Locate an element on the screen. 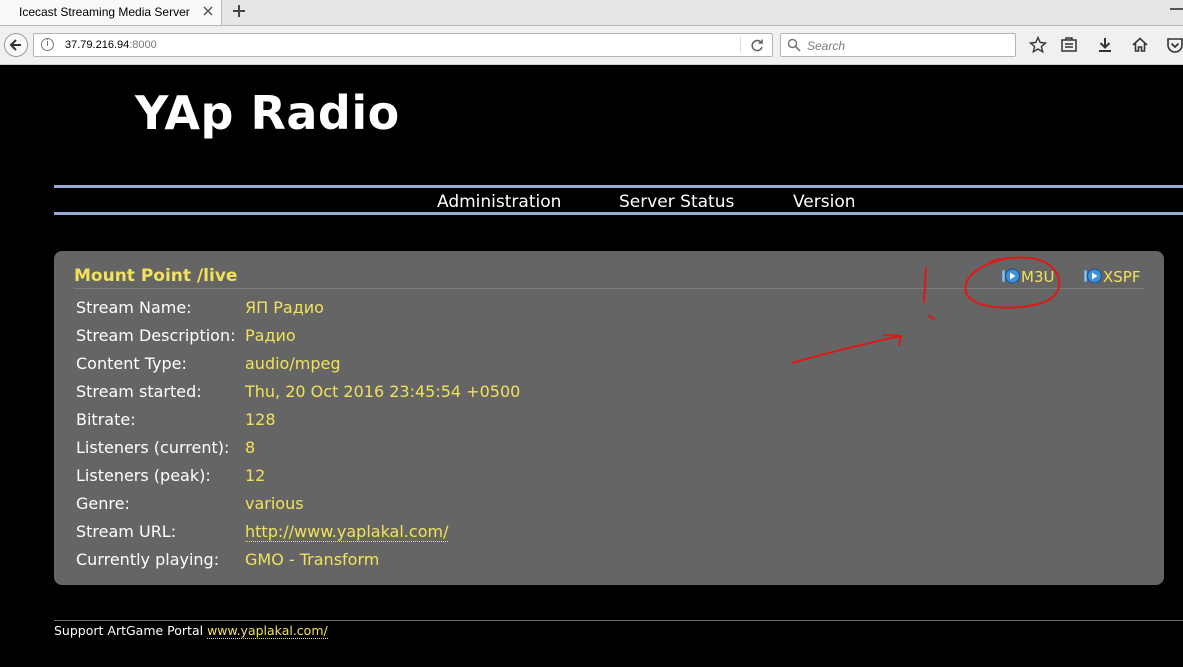 This screenshot has height=667, width=1183. nav-administration: Administration is located at coordinates (499, 202).